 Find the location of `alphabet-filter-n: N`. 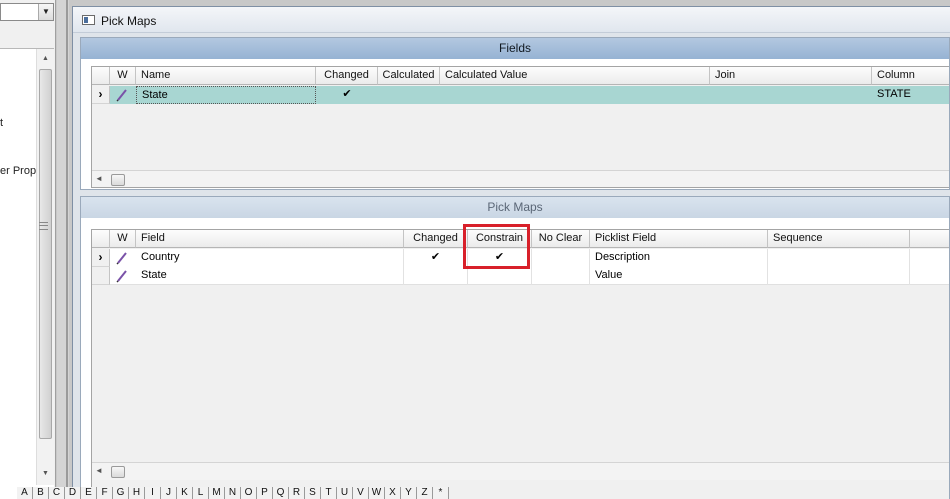

alphabet-filter-n: N is located at coordinates (233, 493).